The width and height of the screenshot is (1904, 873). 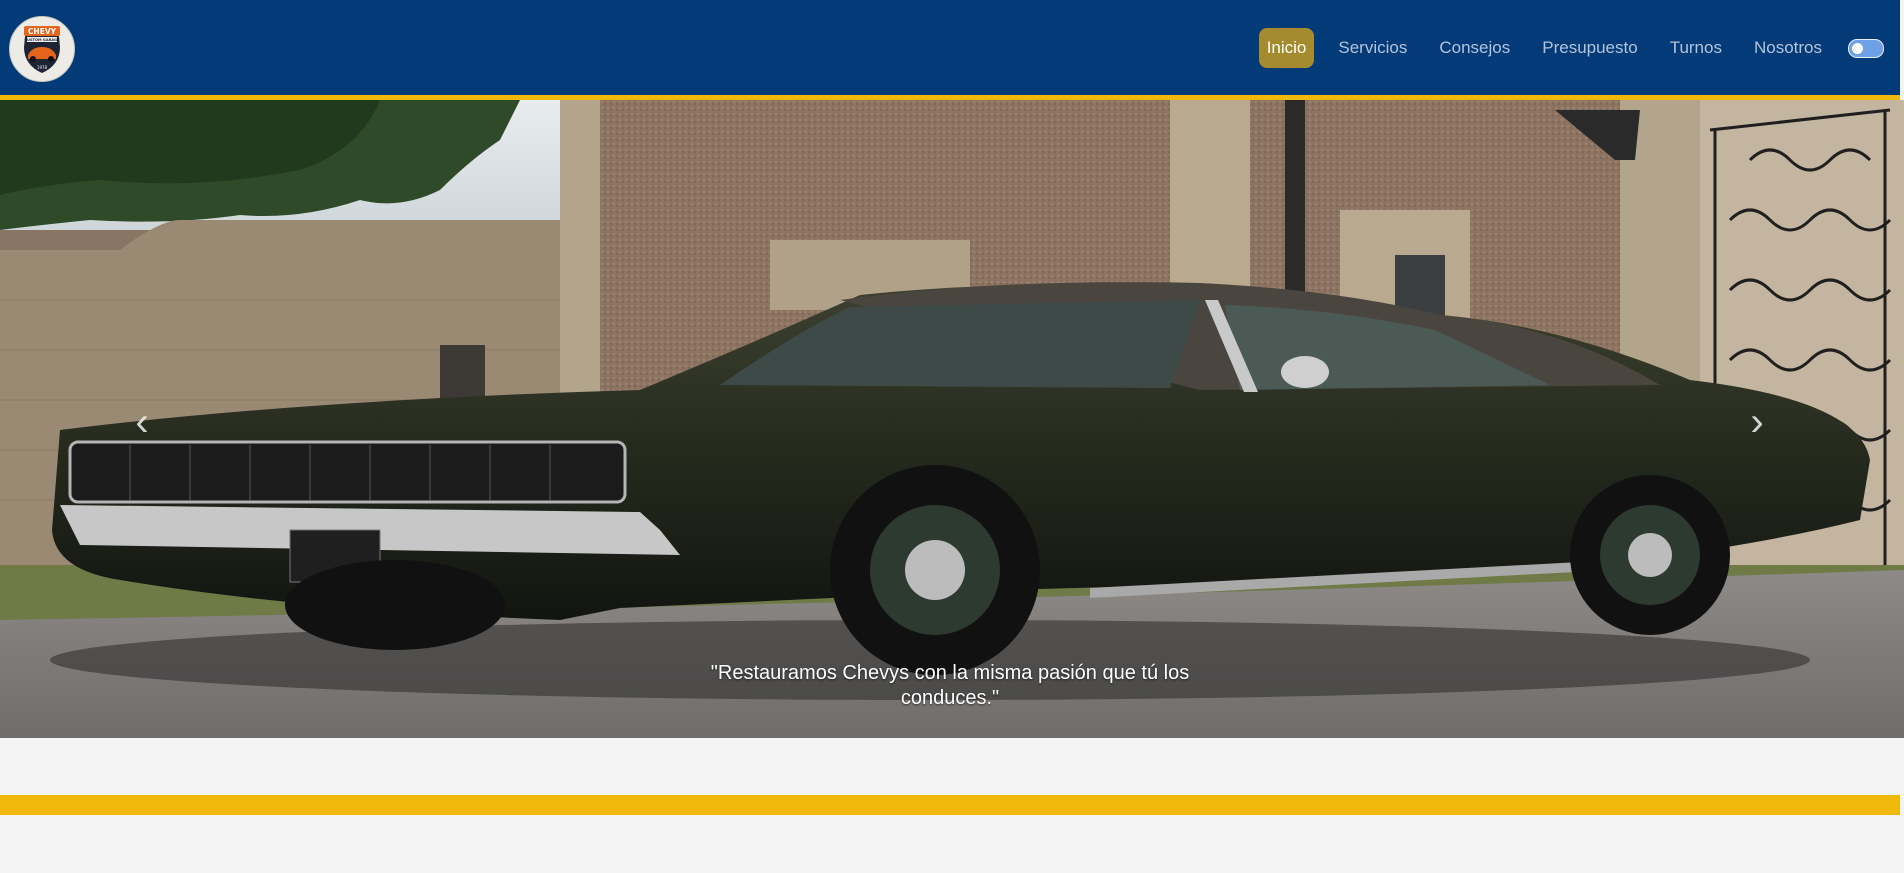 I want to click on logo-year-text: 1978, so click(x=42, y=67).